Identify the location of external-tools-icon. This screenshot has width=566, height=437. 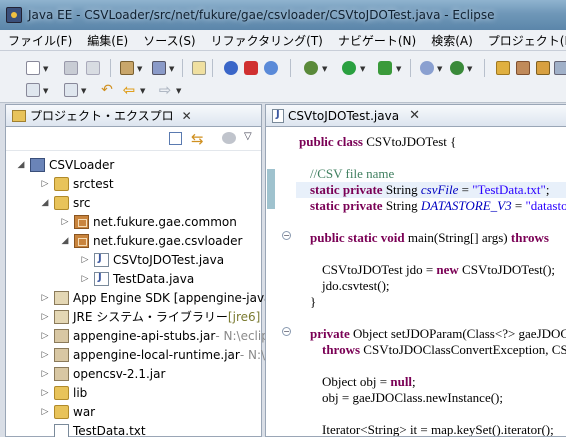
(385, 68).